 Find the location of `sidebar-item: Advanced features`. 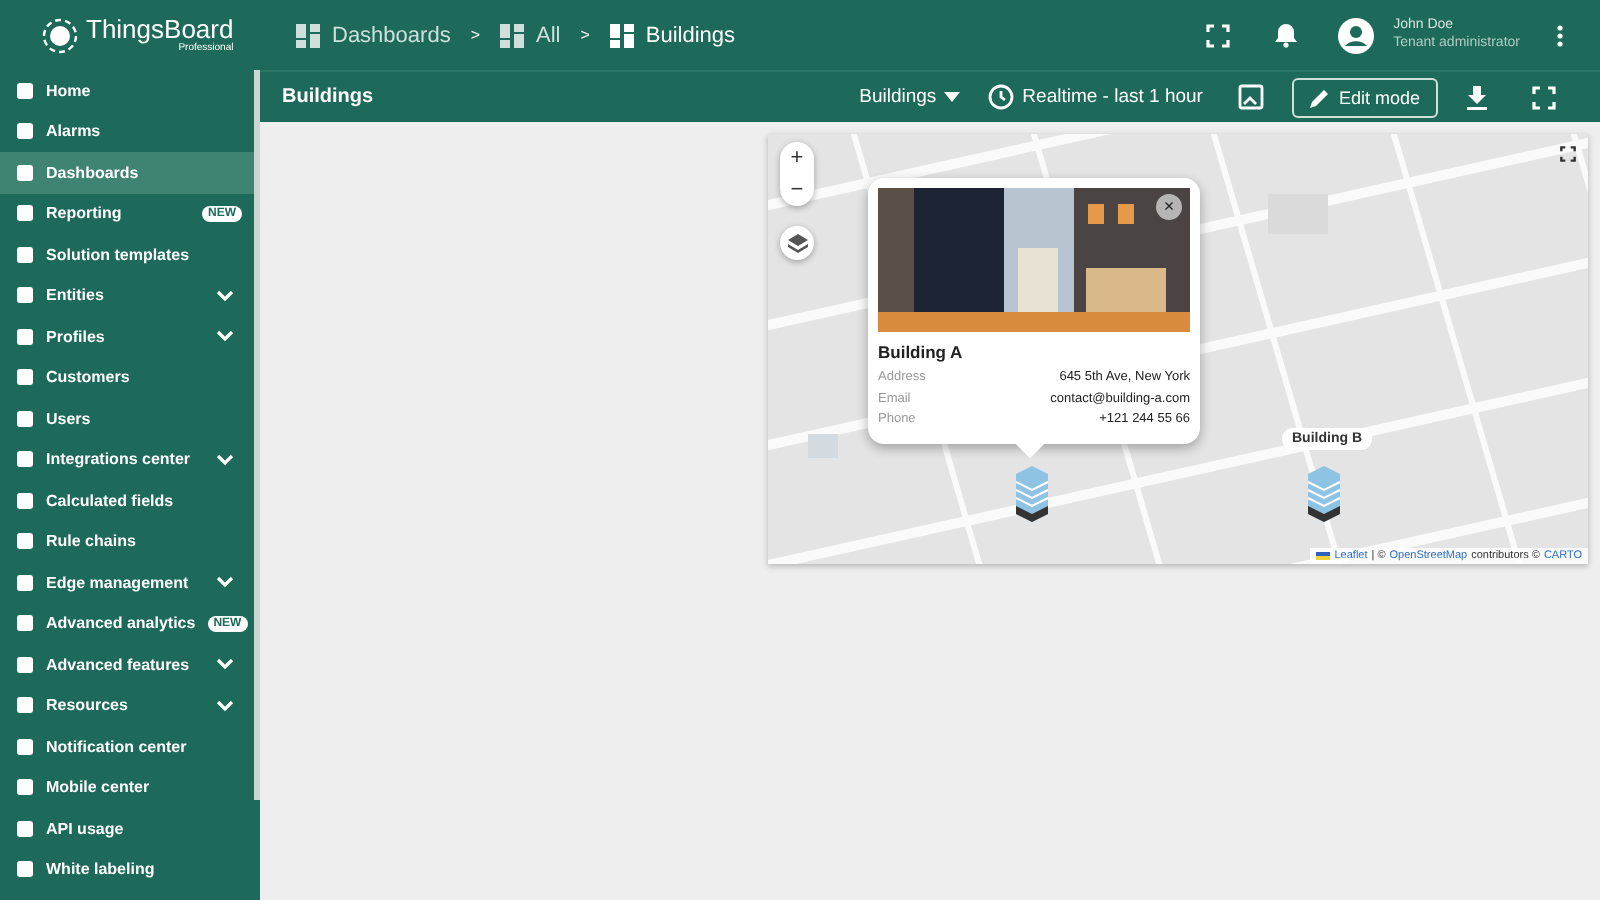

sidebar-item: Advanced features is located at coordinates (127, 664).